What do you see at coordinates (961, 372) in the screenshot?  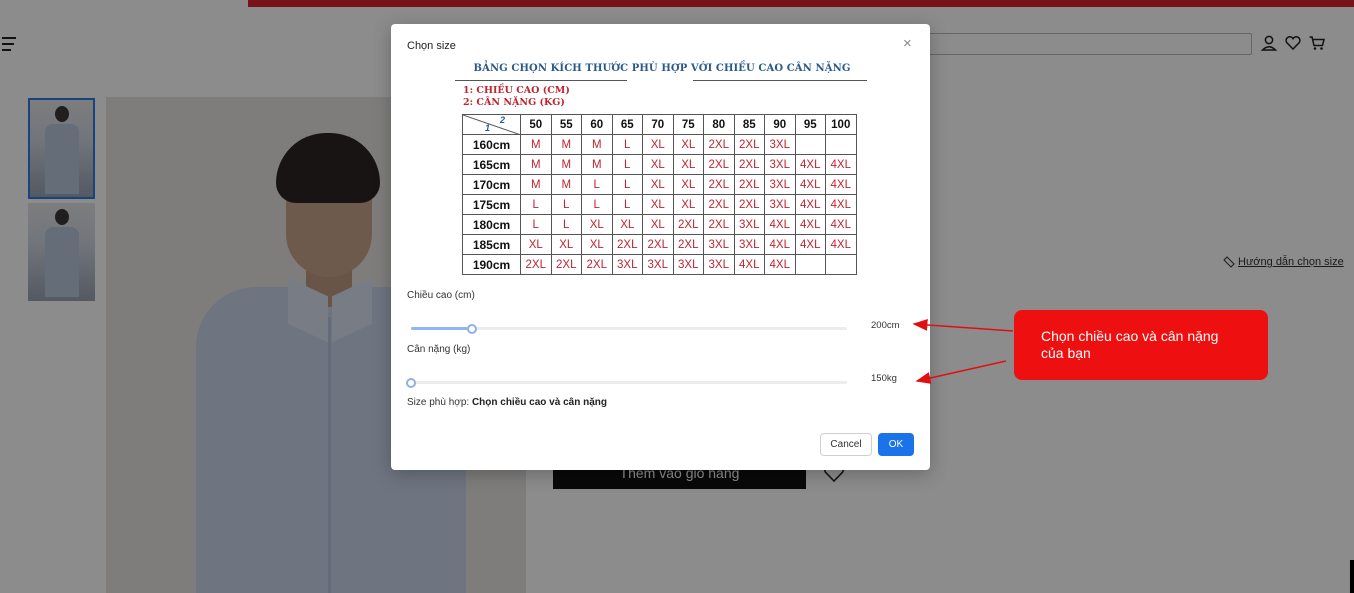 I see `arrow-to-weight-slider` at bounding box center [961, 372].